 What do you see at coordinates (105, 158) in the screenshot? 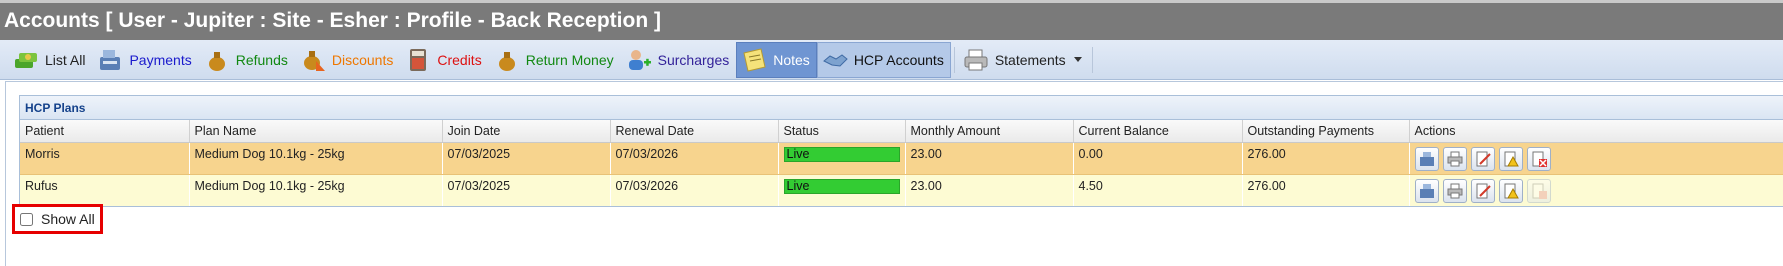
I see `cell-patient: Morris` at bounding box center [105, 158].